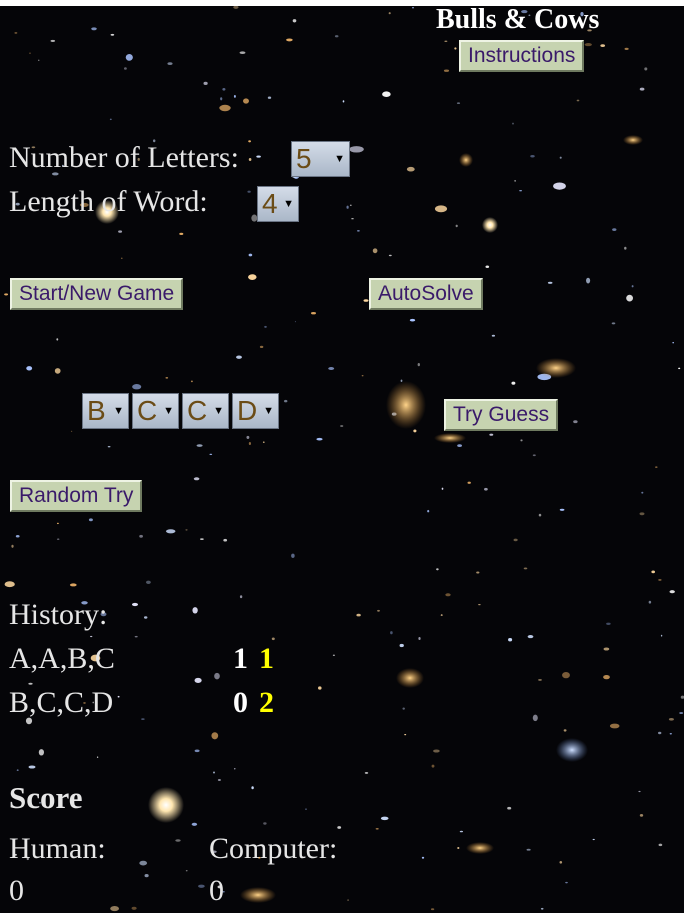  What do you see at coordinates (46, 797) in the screenshot?
I see `score-title: Score` at bounding box center [46, 797].